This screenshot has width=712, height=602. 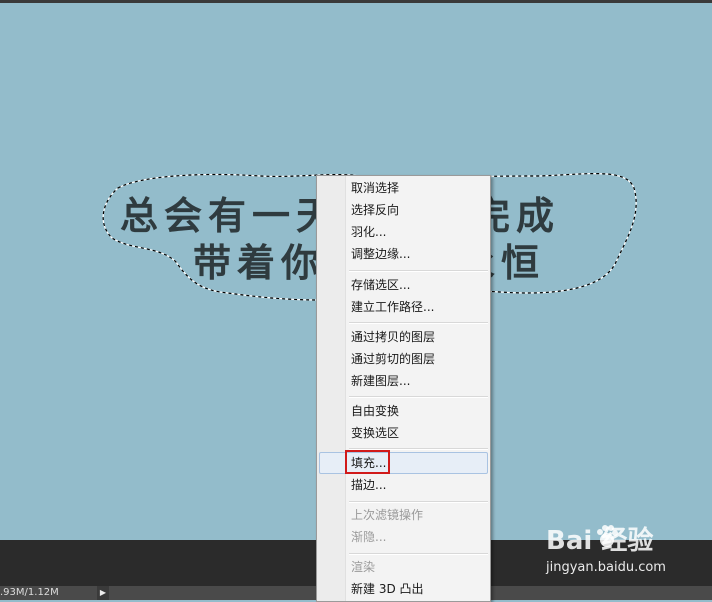 I want to click on menu-item-transform-selection: 变换选区, so click(x=375, y=433).